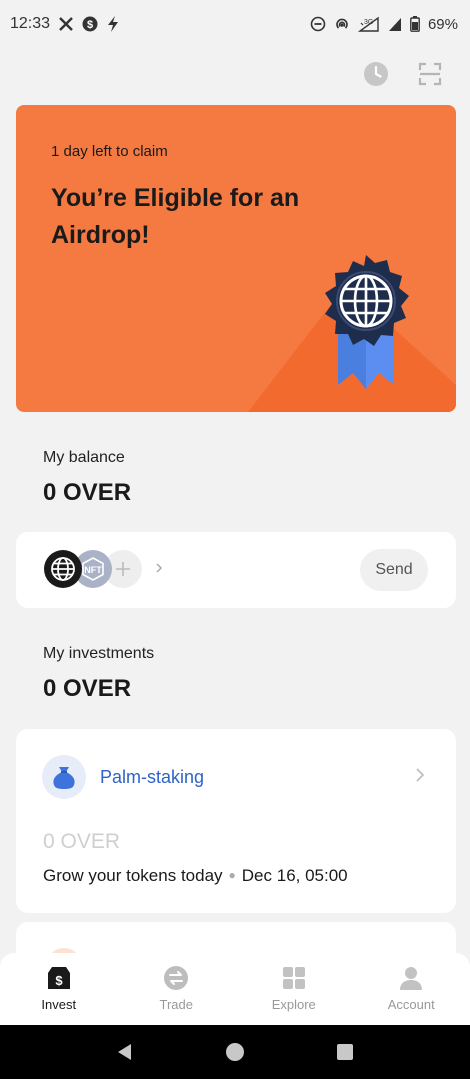 This screenshot has height=1079, width=470. I want to click on trade-icon, so click(176, 978).